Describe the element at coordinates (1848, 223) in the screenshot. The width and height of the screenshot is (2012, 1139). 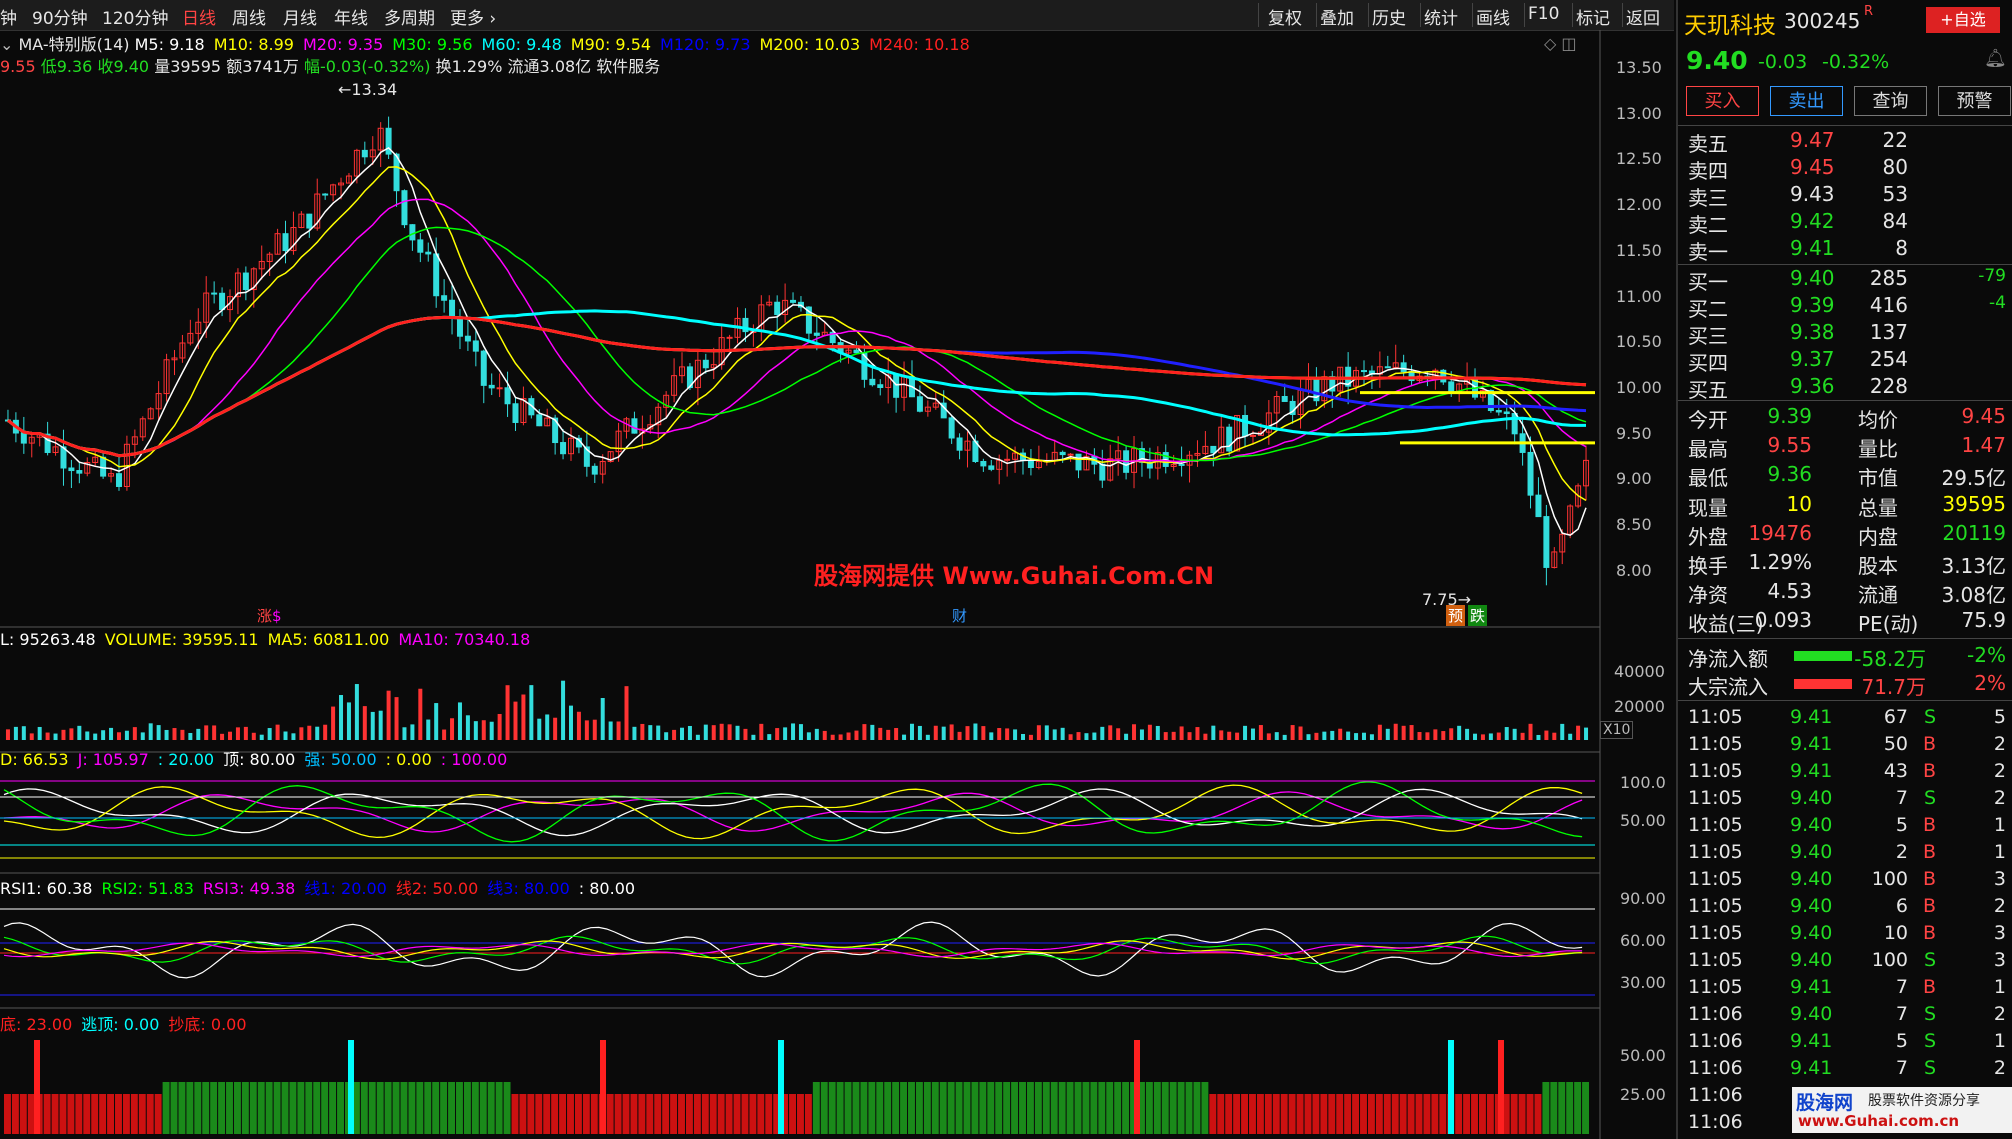
I see `ask-row: 卖二 9.42 84` at that location.